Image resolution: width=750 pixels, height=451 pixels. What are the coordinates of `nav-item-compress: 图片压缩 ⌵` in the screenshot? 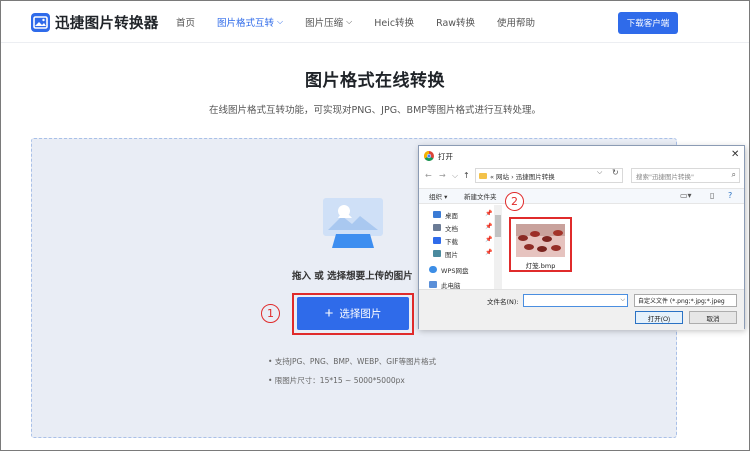 It's located at (328, 22).